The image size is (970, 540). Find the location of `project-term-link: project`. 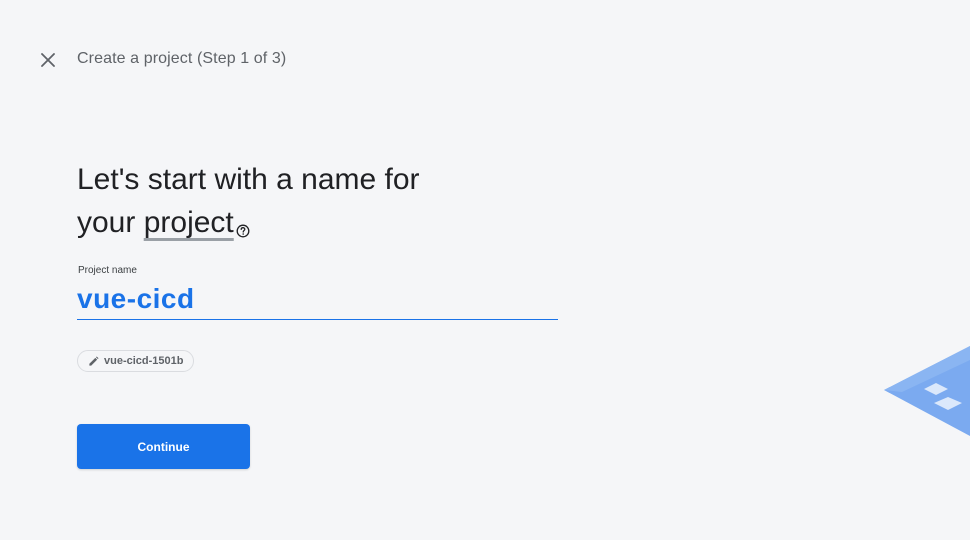

project-term-link: project is located at coordinates (189, 222).